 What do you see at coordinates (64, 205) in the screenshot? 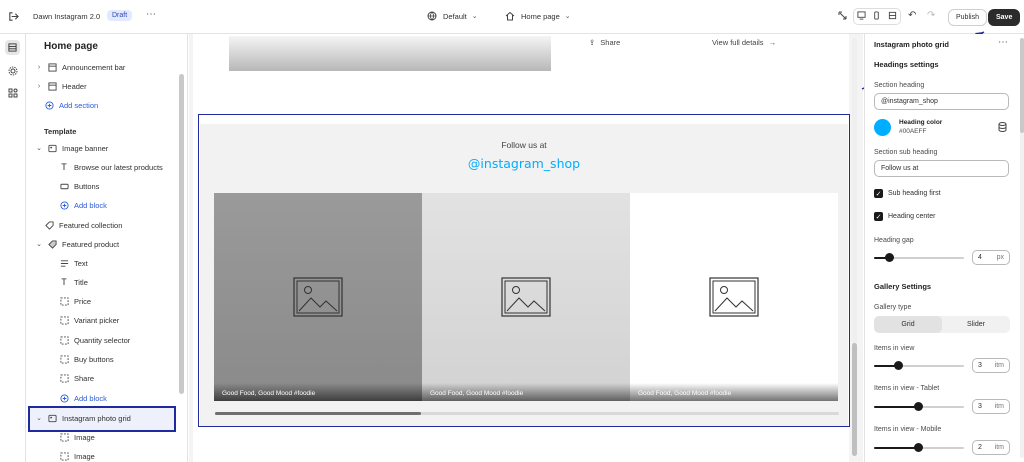
I see `plus-circle-icon` at bounding box center [64, 205].